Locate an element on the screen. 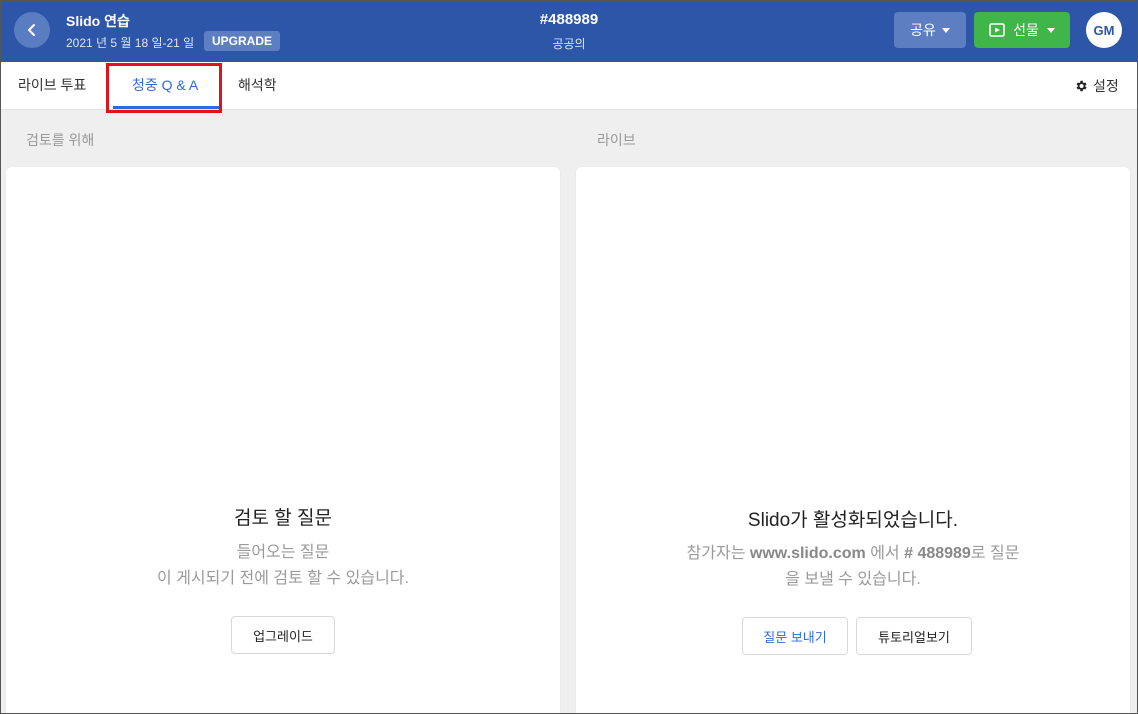  tutorial-button: 튜토리얼보기 is located at coordinates (914, 636).